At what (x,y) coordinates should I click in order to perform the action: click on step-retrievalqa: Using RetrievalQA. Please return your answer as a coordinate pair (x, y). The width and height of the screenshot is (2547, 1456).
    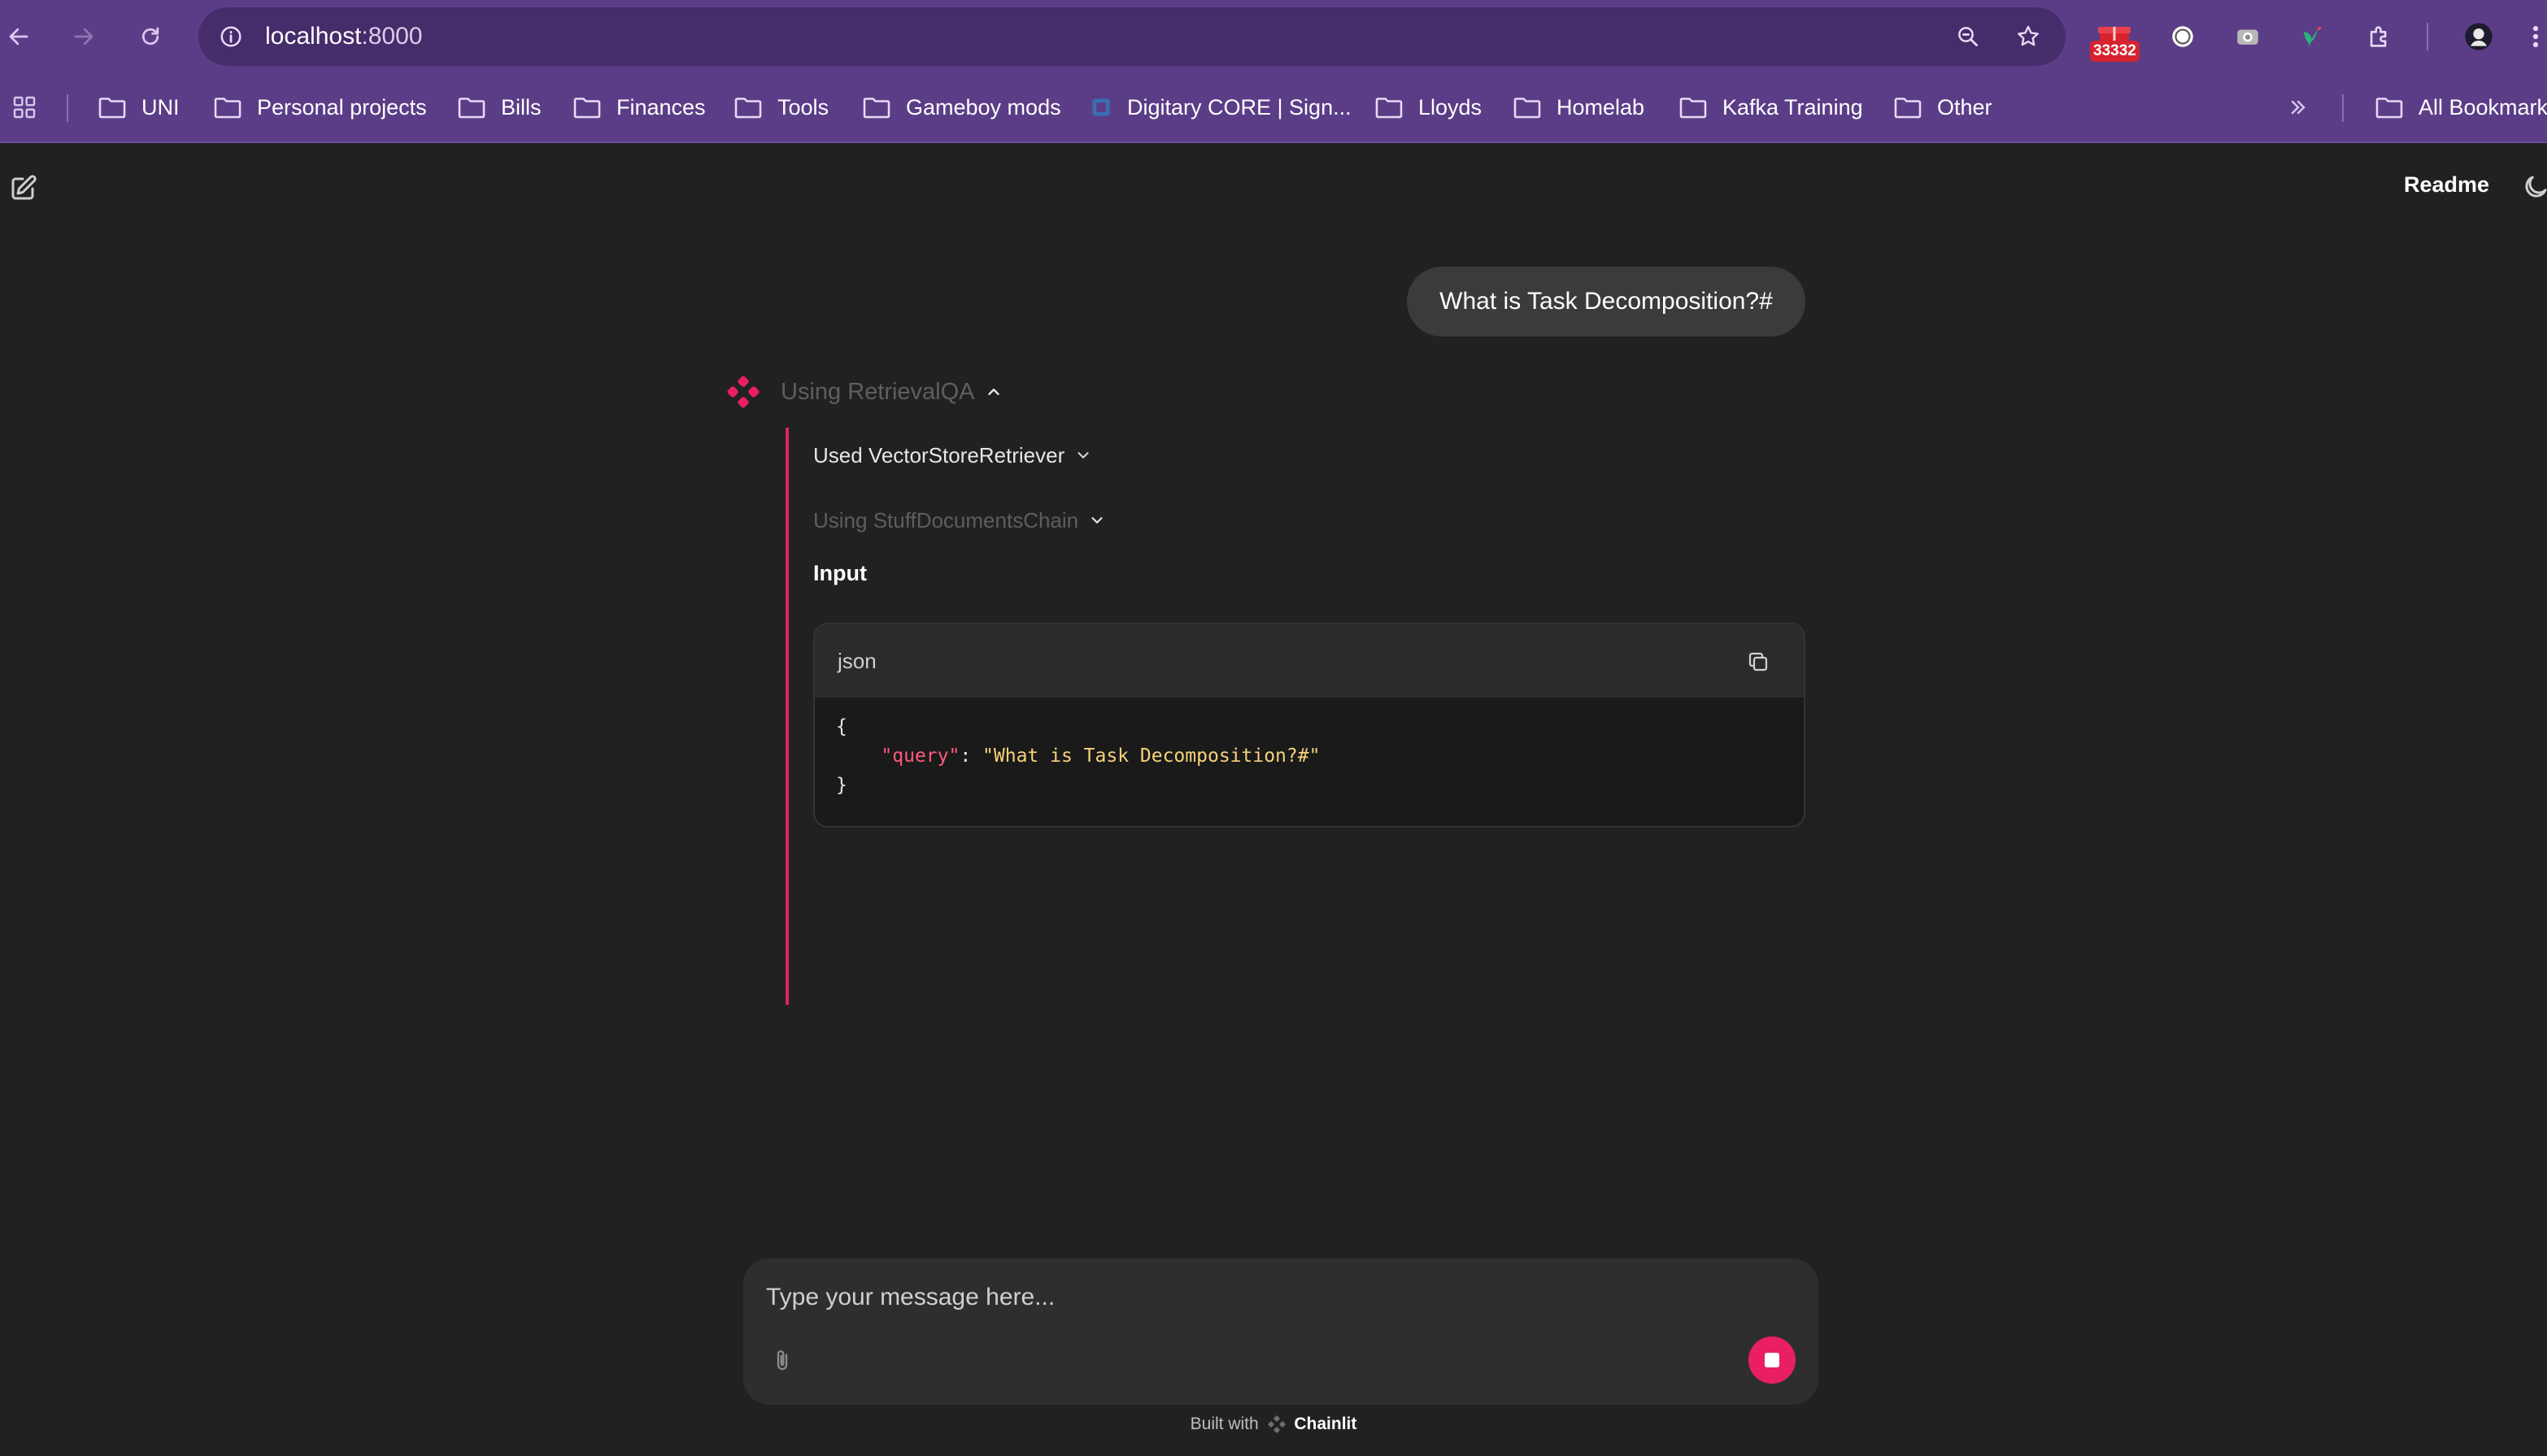
    Looking at the image, I should click on (892, 392).